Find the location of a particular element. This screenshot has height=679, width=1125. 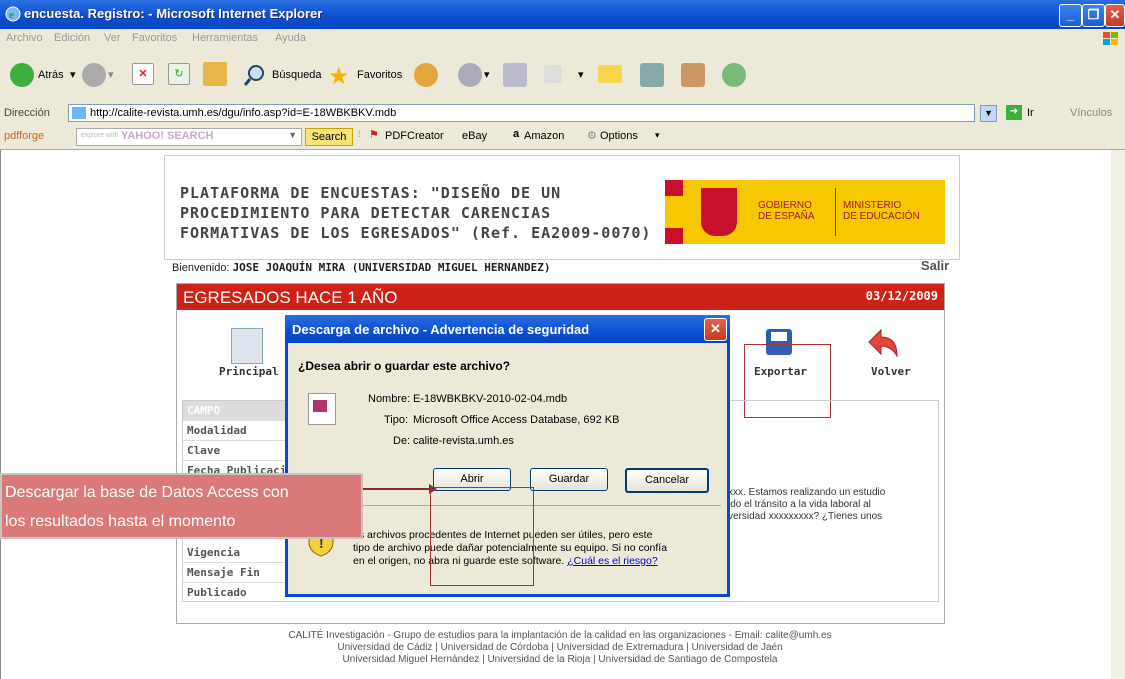

media-icon is located at coordinates (693, 75).